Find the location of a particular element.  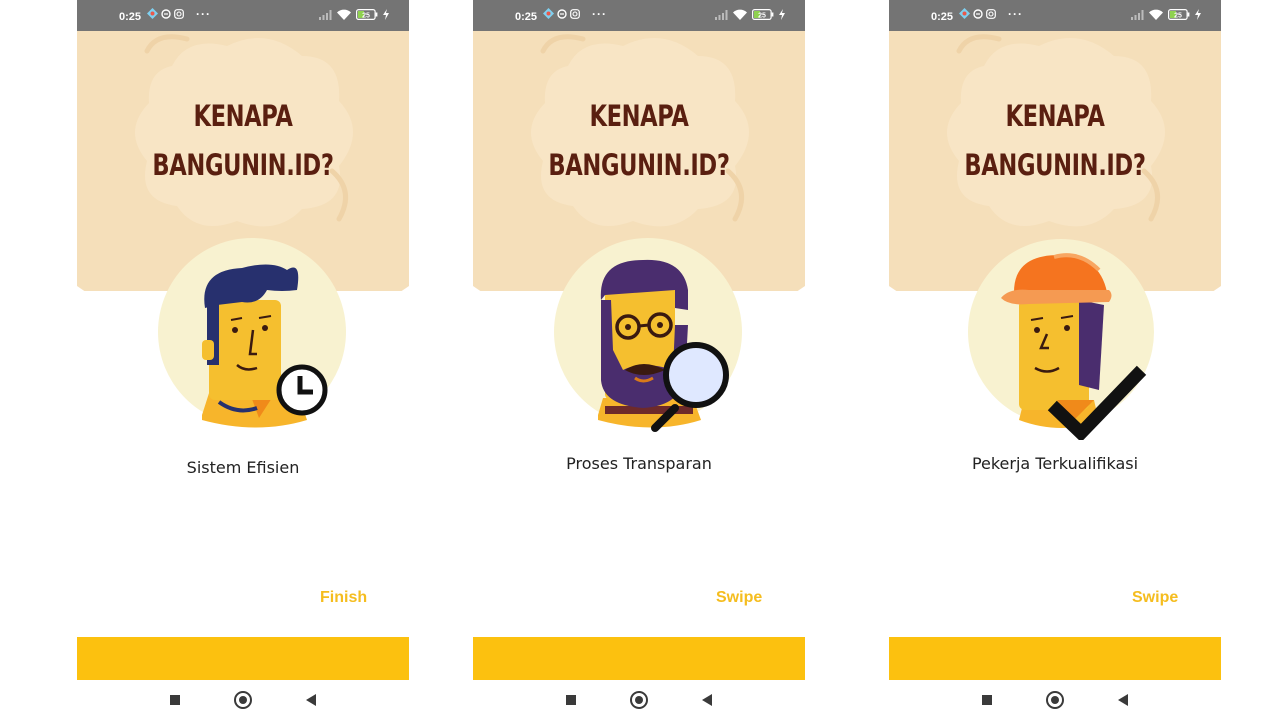

feature-label: Pekerja Terkualifikasi is located at coordinates (1055, 463).